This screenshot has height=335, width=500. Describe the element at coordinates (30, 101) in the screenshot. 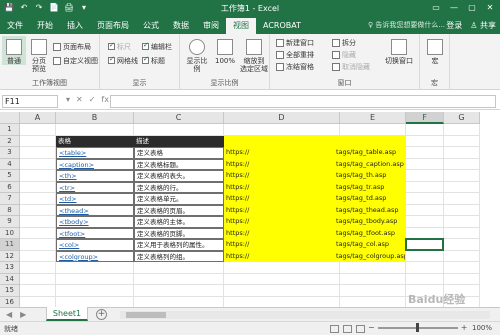

I see `name-box: F11` at that location.